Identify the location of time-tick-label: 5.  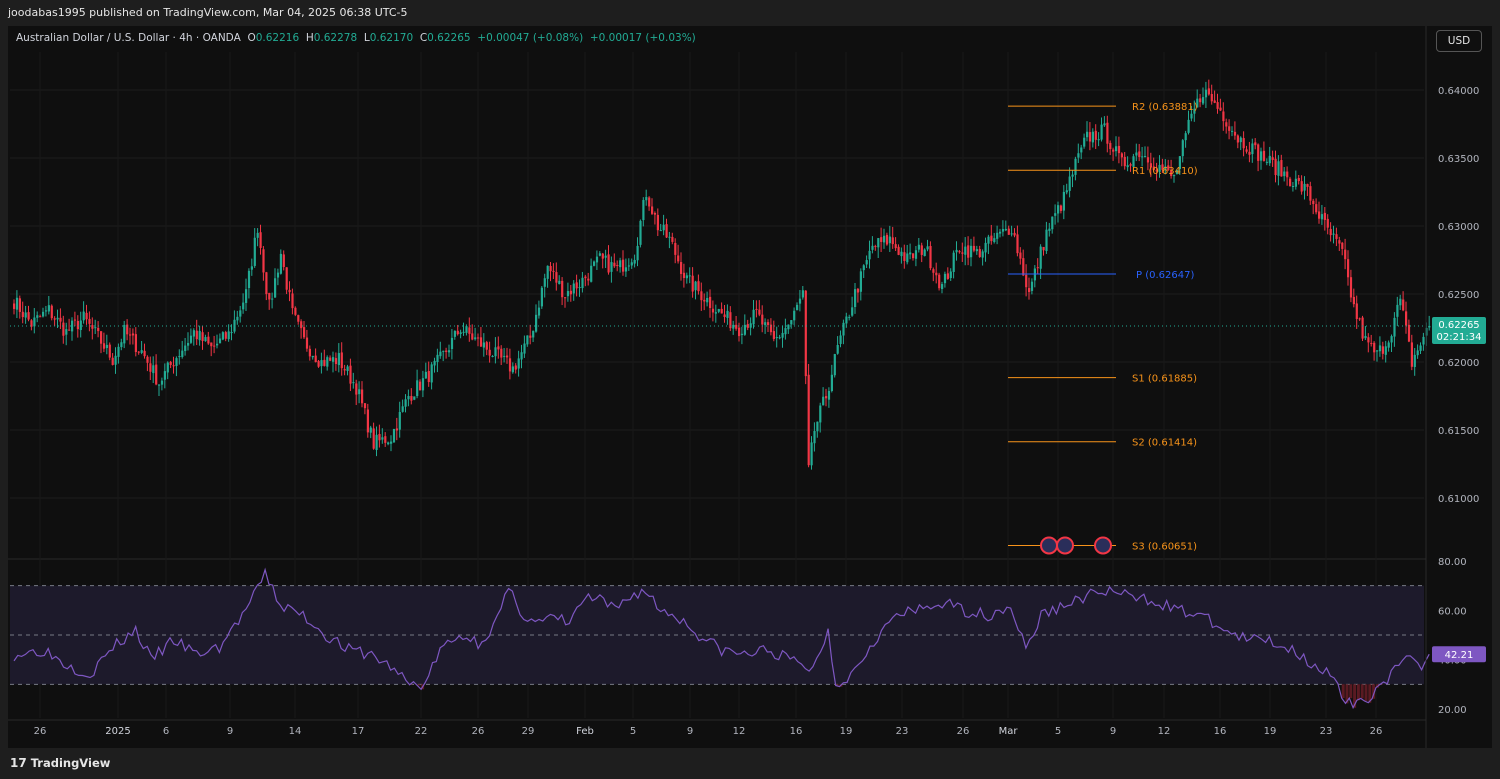
(1058, 731).